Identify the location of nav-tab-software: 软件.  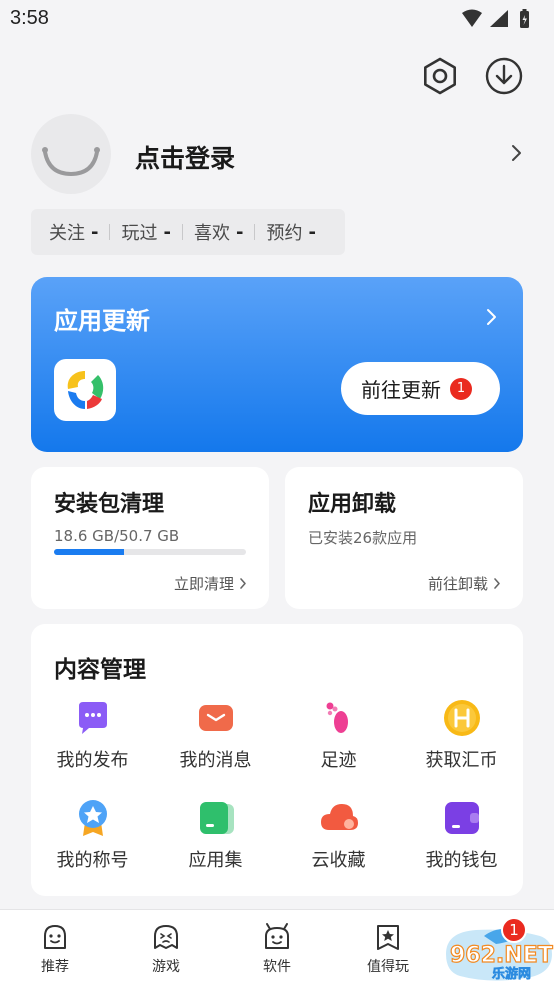
(277, 949).